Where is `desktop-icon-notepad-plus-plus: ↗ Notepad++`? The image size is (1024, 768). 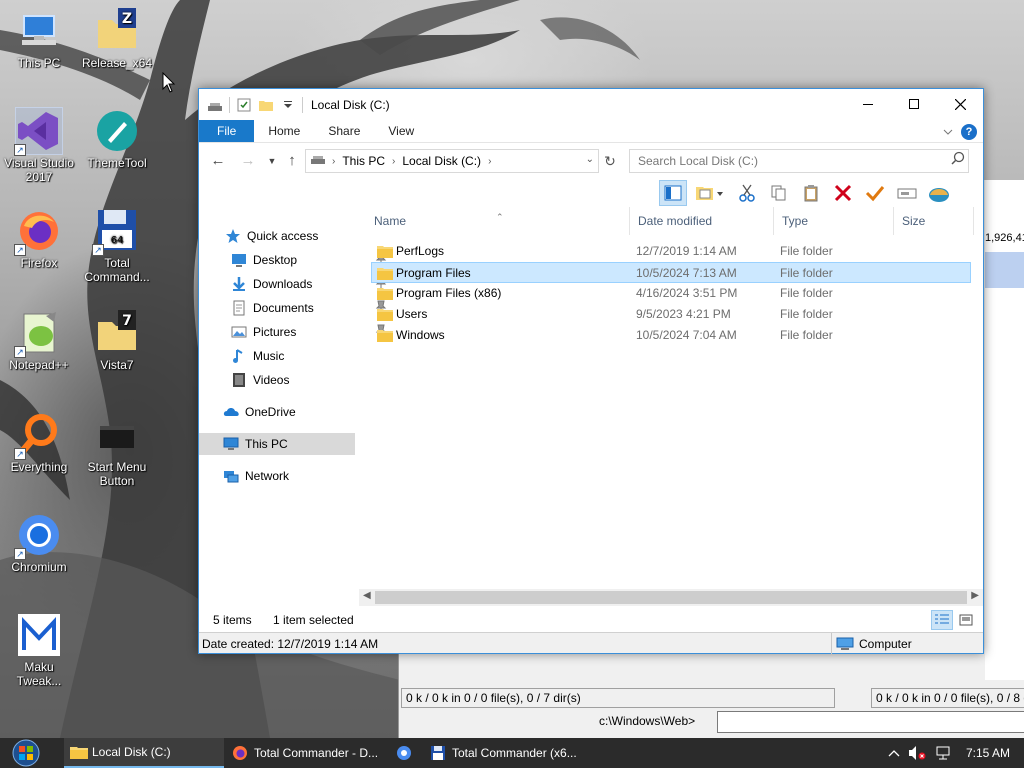 desktop-icon-notepad-plus-plus: ↗ Notepad++ is located at coordinates (39, 341).